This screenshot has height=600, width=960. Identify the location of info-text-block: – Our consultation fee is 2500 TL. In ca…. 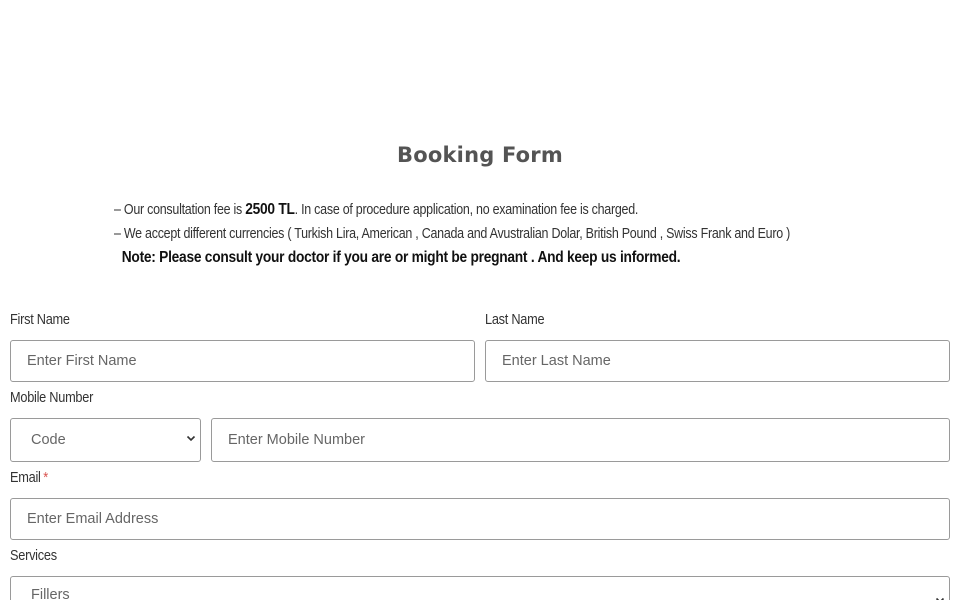
(466, 234).